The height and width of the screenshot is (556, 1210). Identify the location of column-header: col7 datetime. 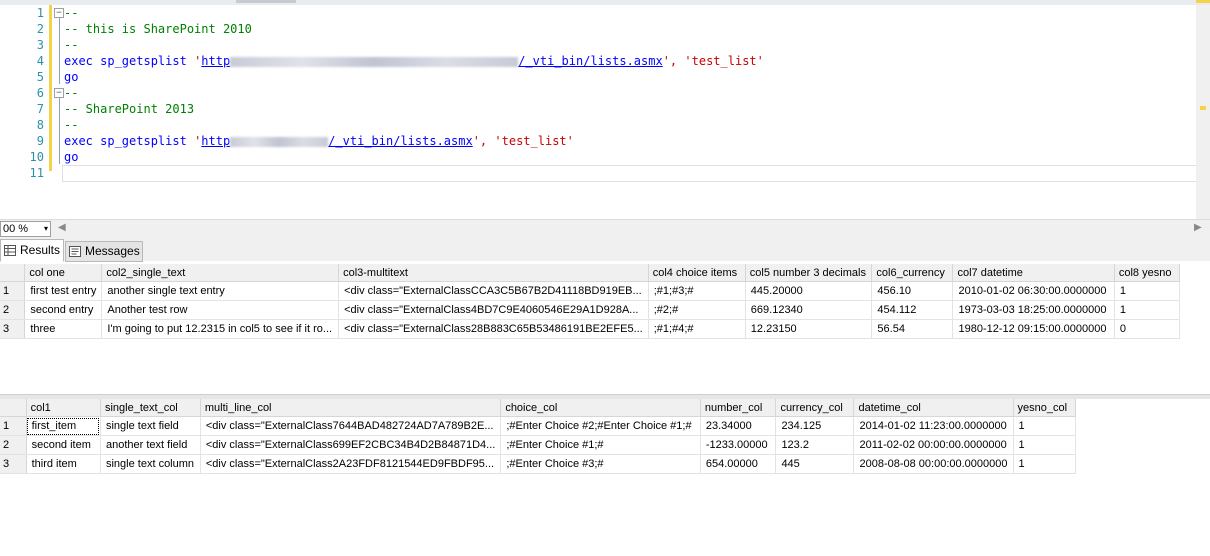
(1033, 273).